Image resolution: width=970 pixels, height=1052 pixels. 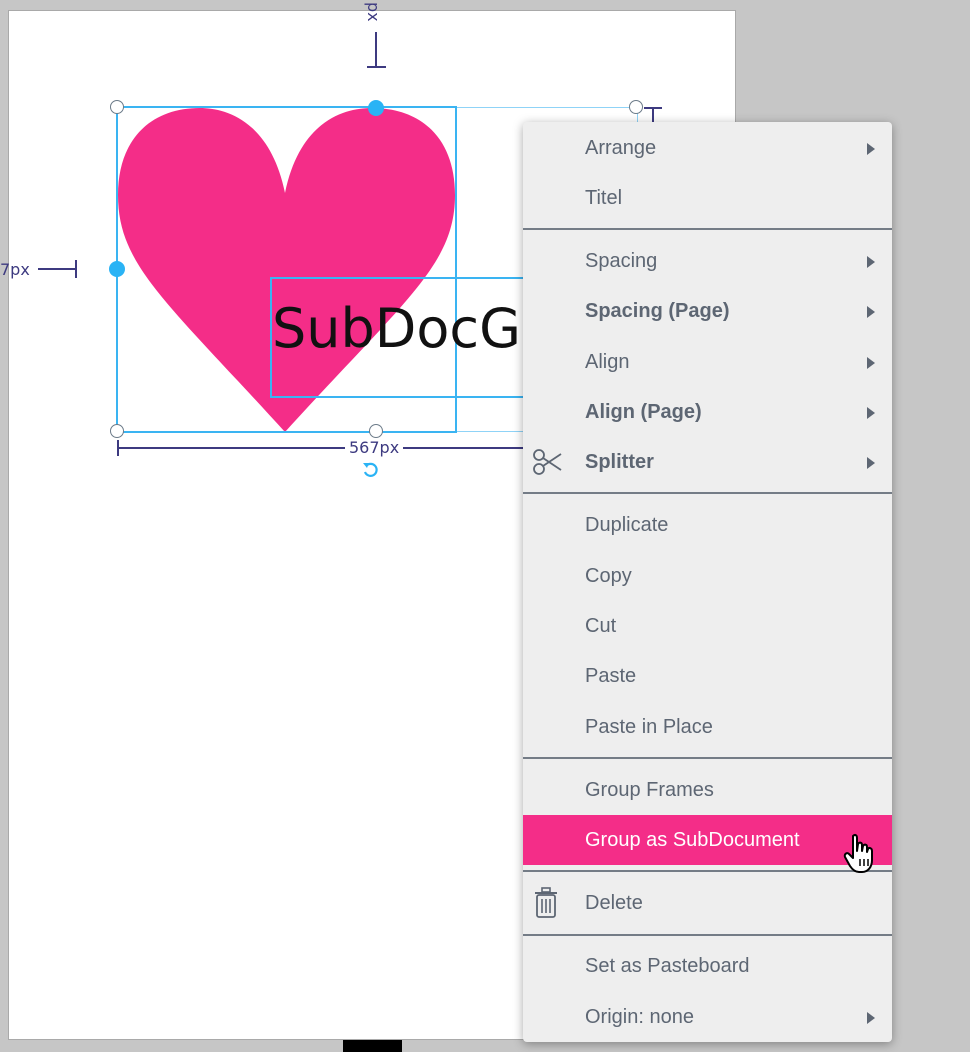 I want to click on menu-item-delete: Delete, so click(x=707, y=903).